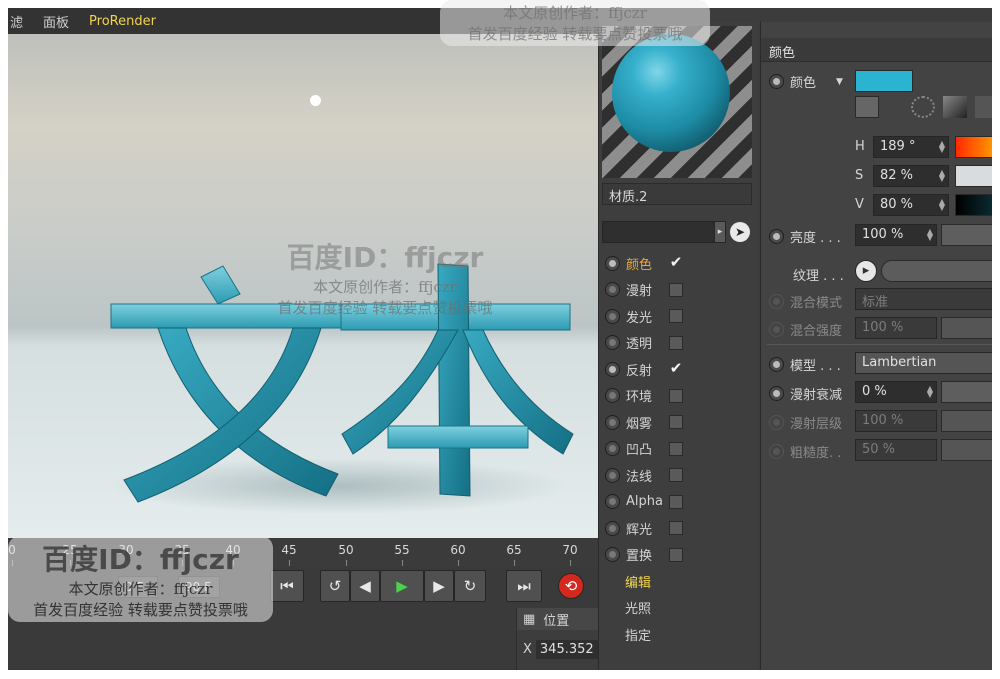  I want to click on color-wheel-icon, so click(923, 107).